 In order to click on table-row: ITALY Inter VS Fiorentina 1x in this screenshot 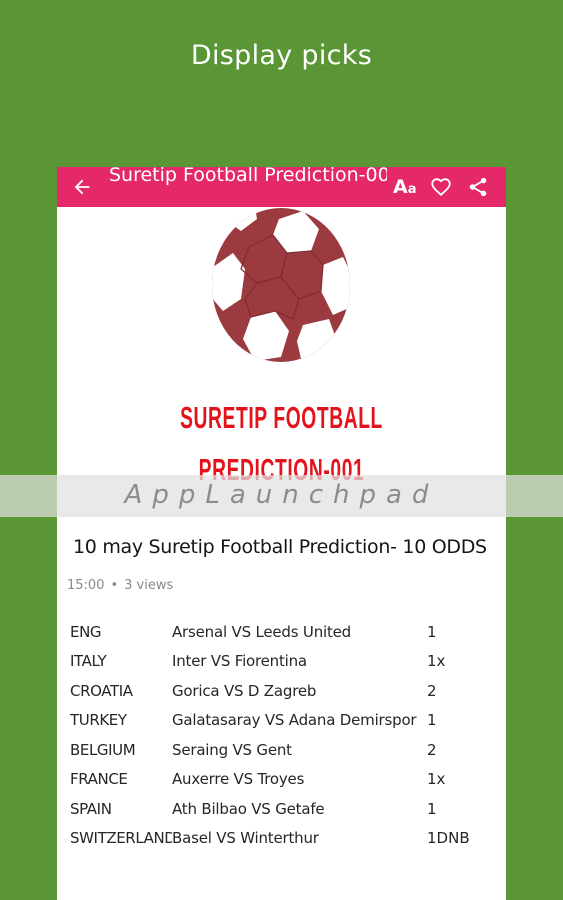, I will do `click(280, 662)`.